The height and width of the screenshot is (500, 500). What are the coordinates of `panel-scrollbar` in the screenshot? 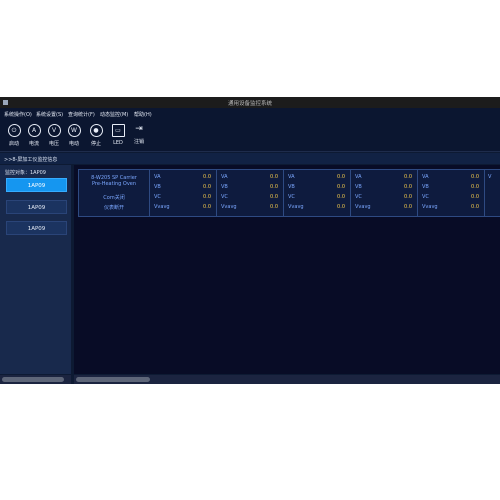 It's located at (287, 379).